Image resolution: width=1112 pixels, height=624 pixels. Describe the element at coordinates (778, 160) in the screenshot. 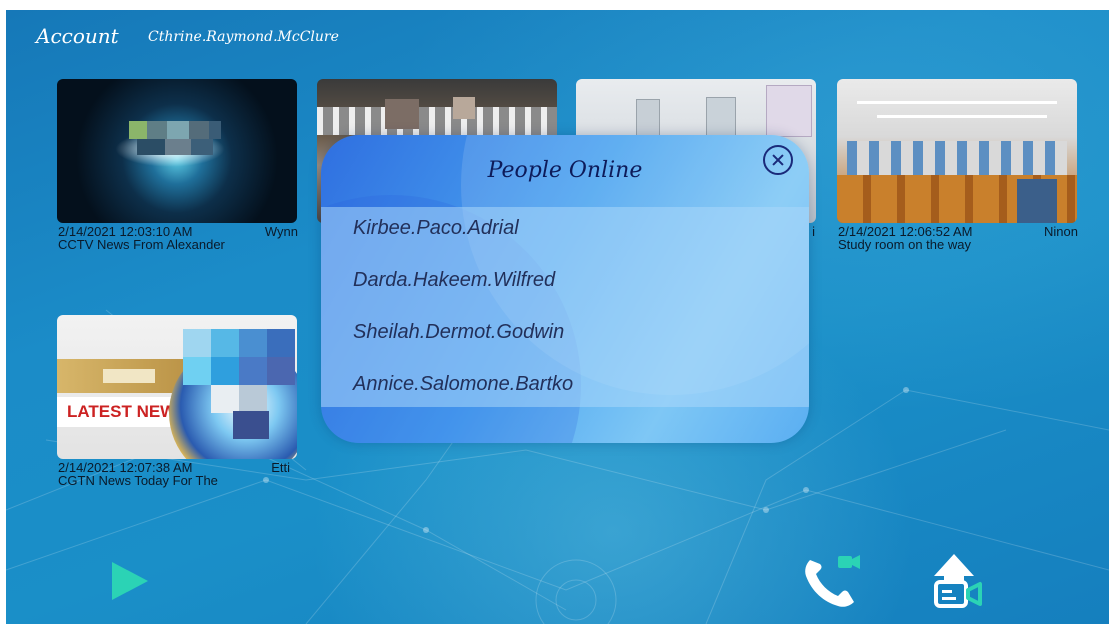

I see `close-icon` at that location.